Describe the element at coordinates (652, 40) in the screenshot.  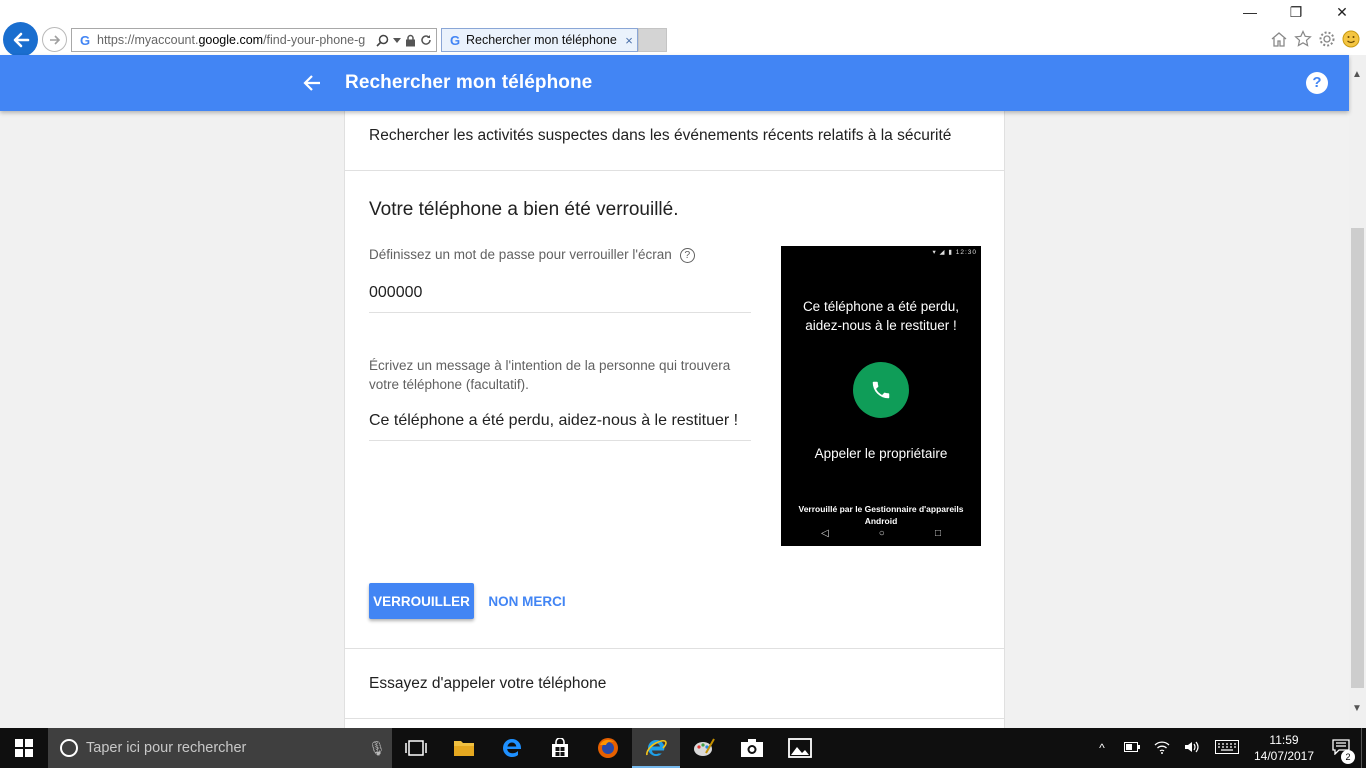
I see `new-tab-button` at that location.